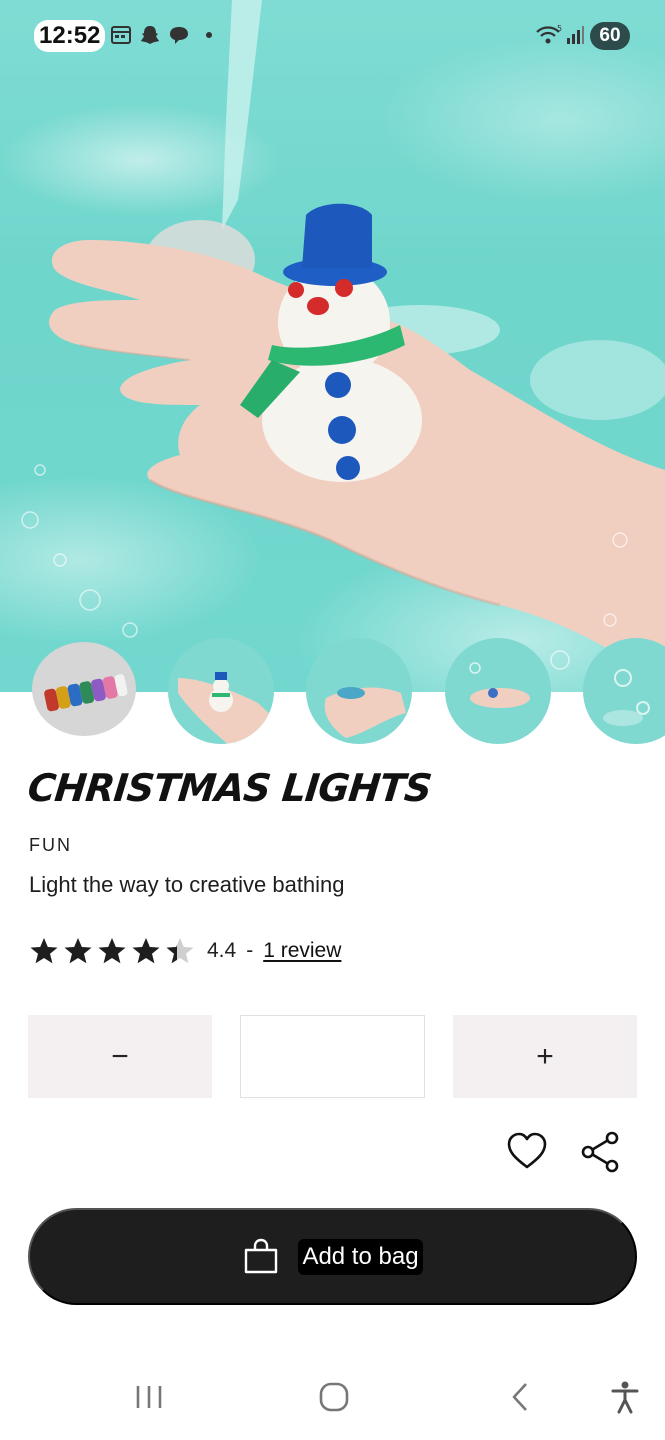 This screenshot has height=1440, width=665. I want to click on thumbnail-product-roll, so click(84, 689).